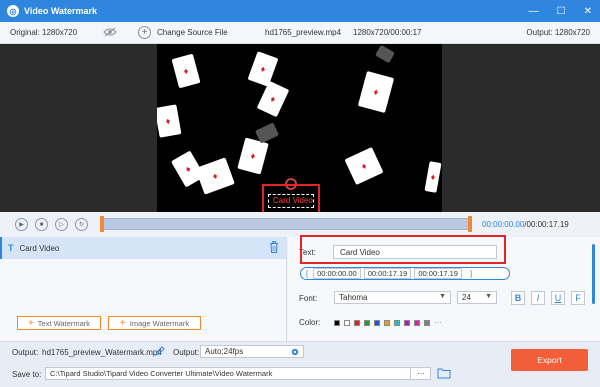 The image size is (600, 387). Describe the element at coordinates (387, 273) in the screenshot. I see `duration-input: 00:00:17.19` at that location.